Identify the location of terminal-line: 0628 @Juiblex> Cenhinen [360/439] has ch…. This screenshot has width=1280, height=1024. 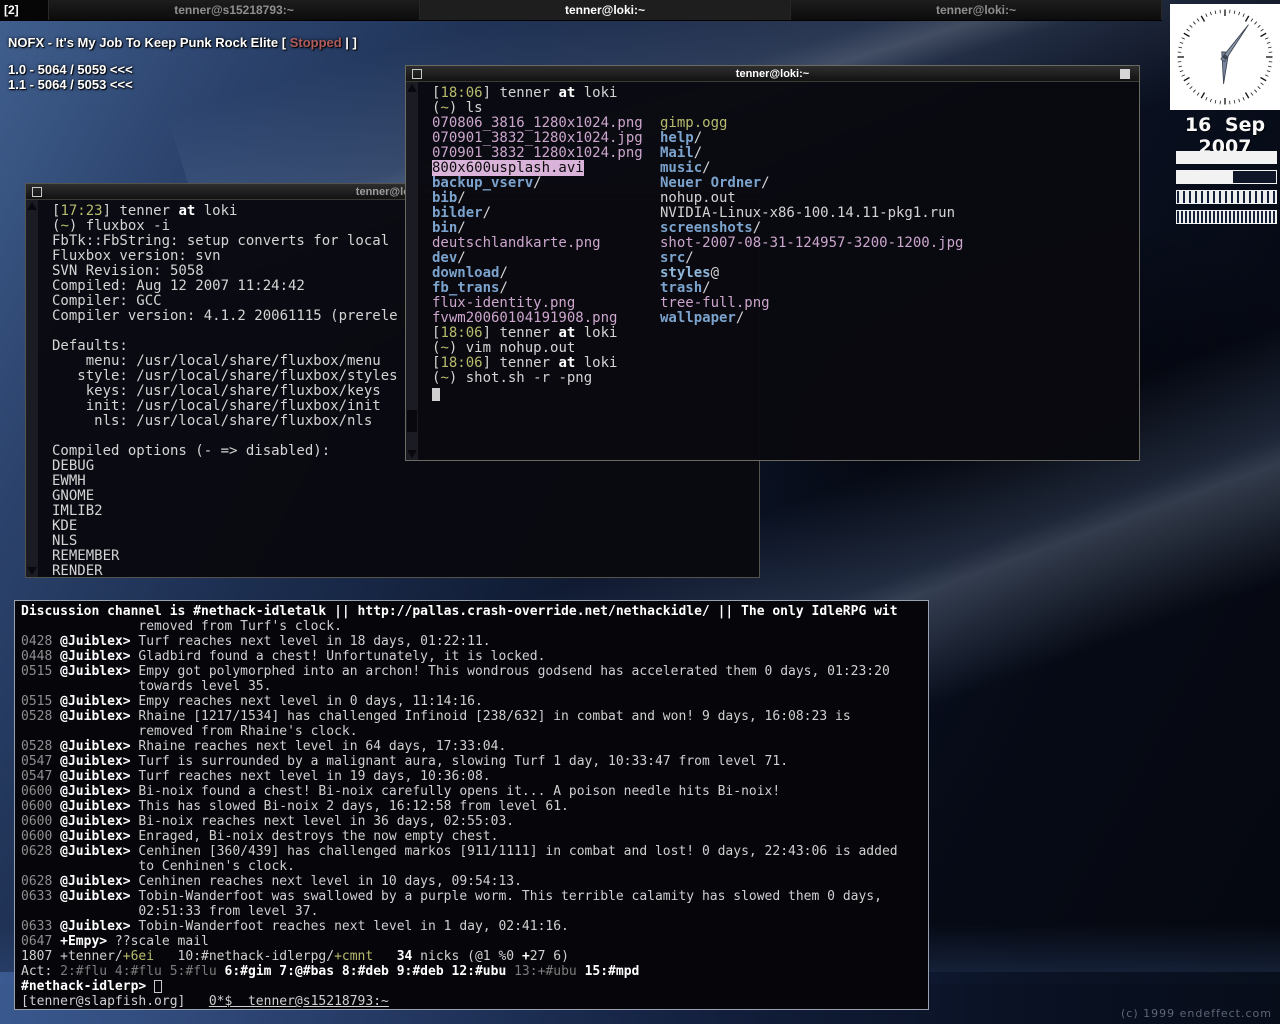
(459, 851).